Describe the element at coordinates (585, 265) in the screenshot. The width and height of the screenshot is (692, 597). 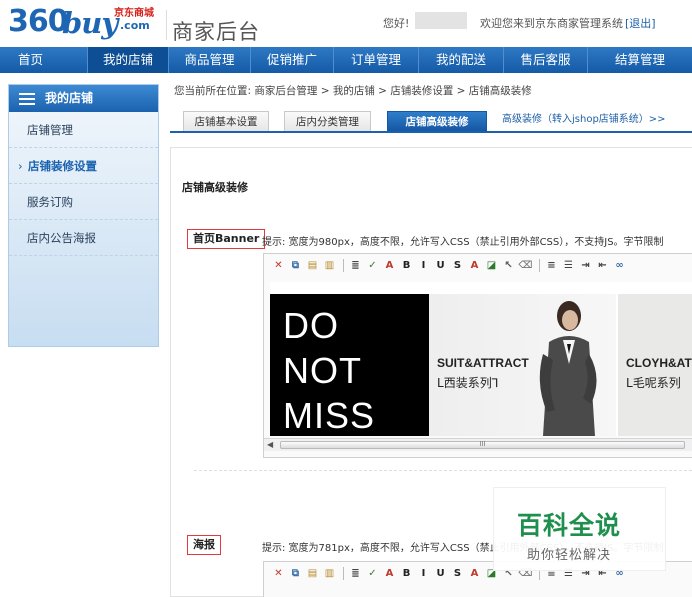
I see `indent-icon: ⇥` at that location.